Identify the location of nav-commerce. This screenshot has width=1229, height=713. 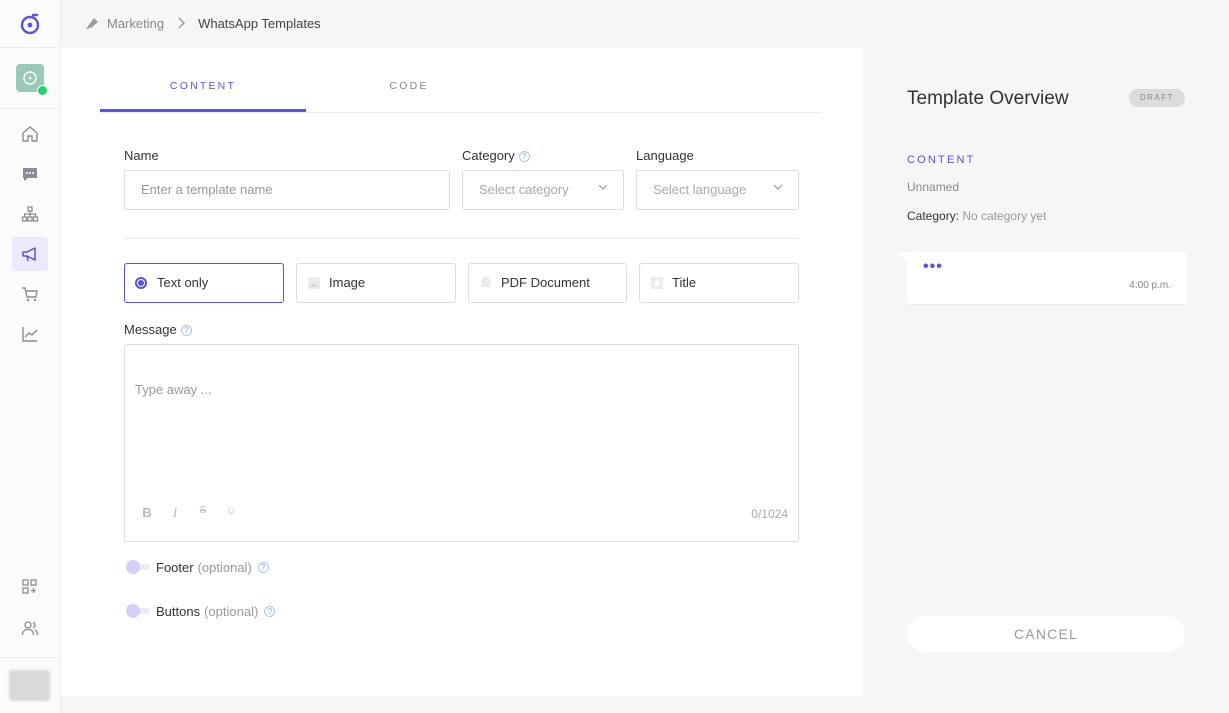
(30, 294).